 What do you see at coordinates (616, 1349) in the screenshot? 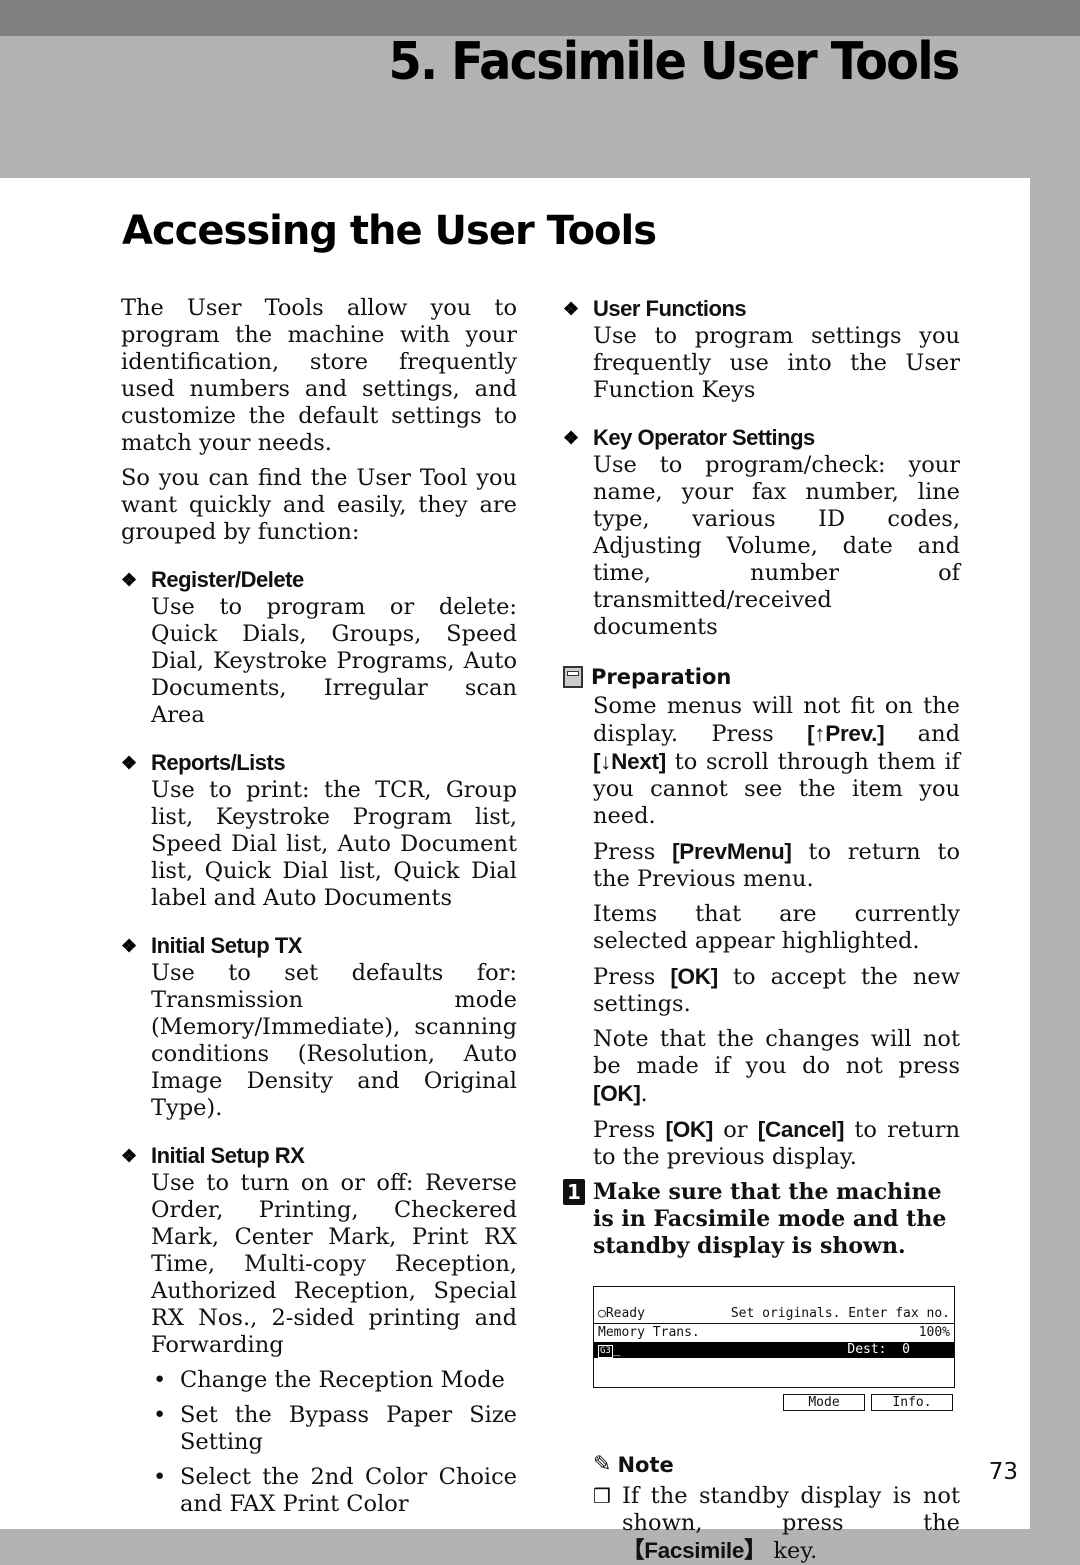
I see `lcd-cursor: _` at bounding box center [616, 1349].